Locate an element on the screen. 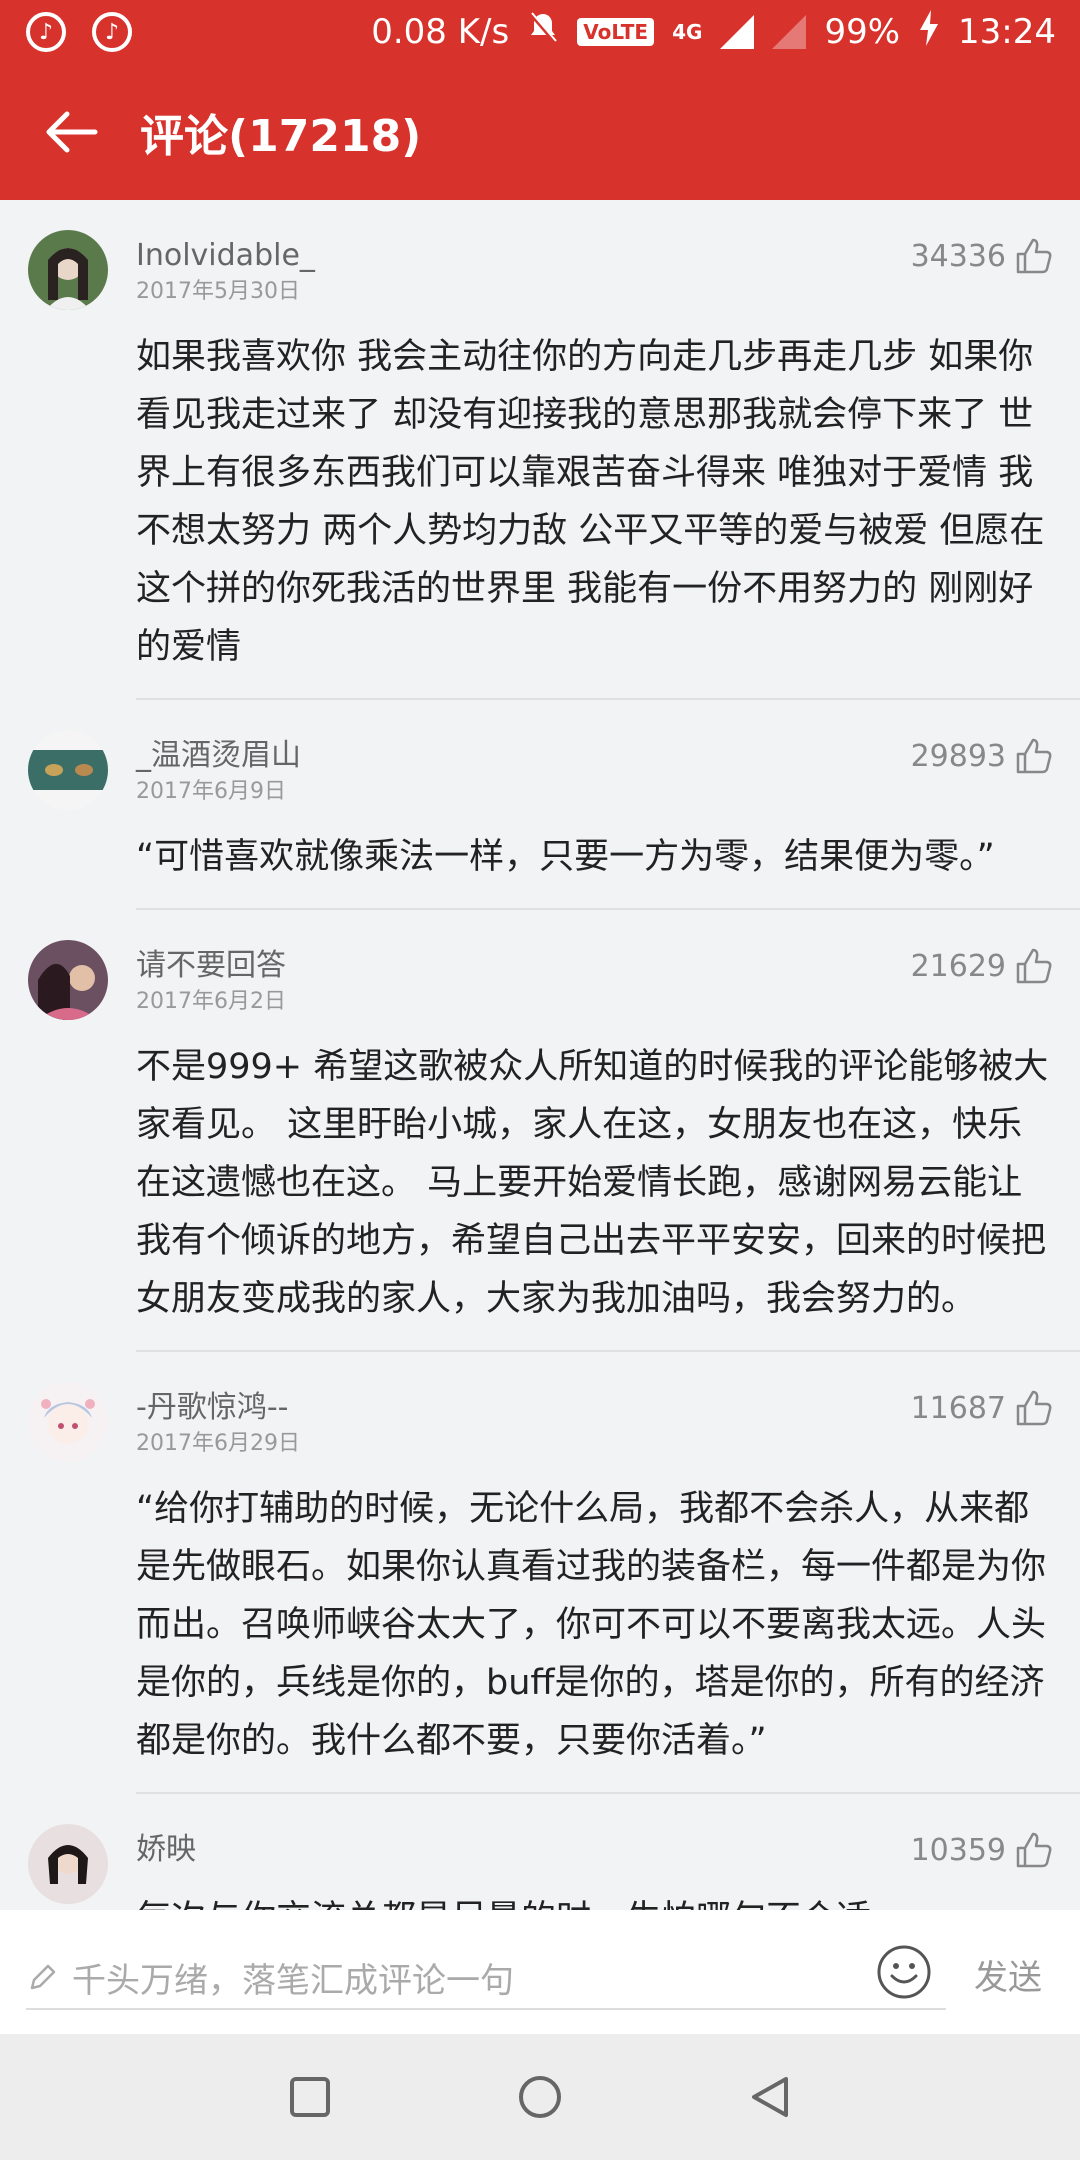  like-button: 10359 is located at coordinates (982, 1850).